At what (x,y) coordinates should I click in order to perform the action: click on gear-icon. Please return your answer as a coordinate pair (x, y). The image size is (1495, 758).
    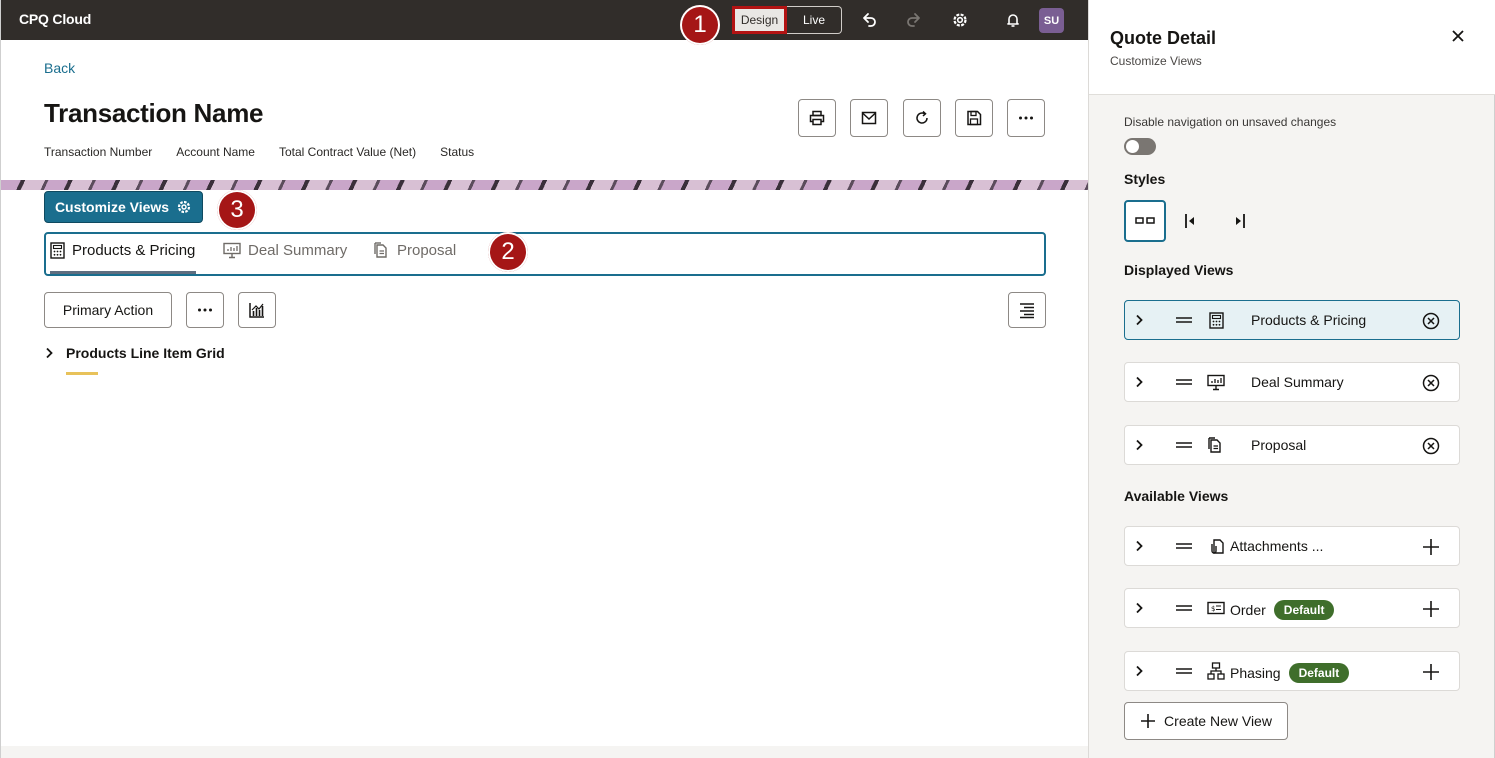
    Looking at the image, I should click on (184, 207).